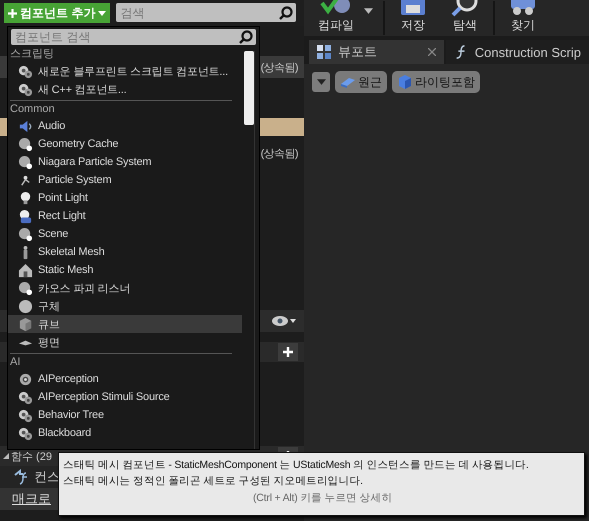  What do you see at coordinates (125, 144) in the screenshot?
I see `menu-item: Geometry Cache` at bounding box center [125, 144].